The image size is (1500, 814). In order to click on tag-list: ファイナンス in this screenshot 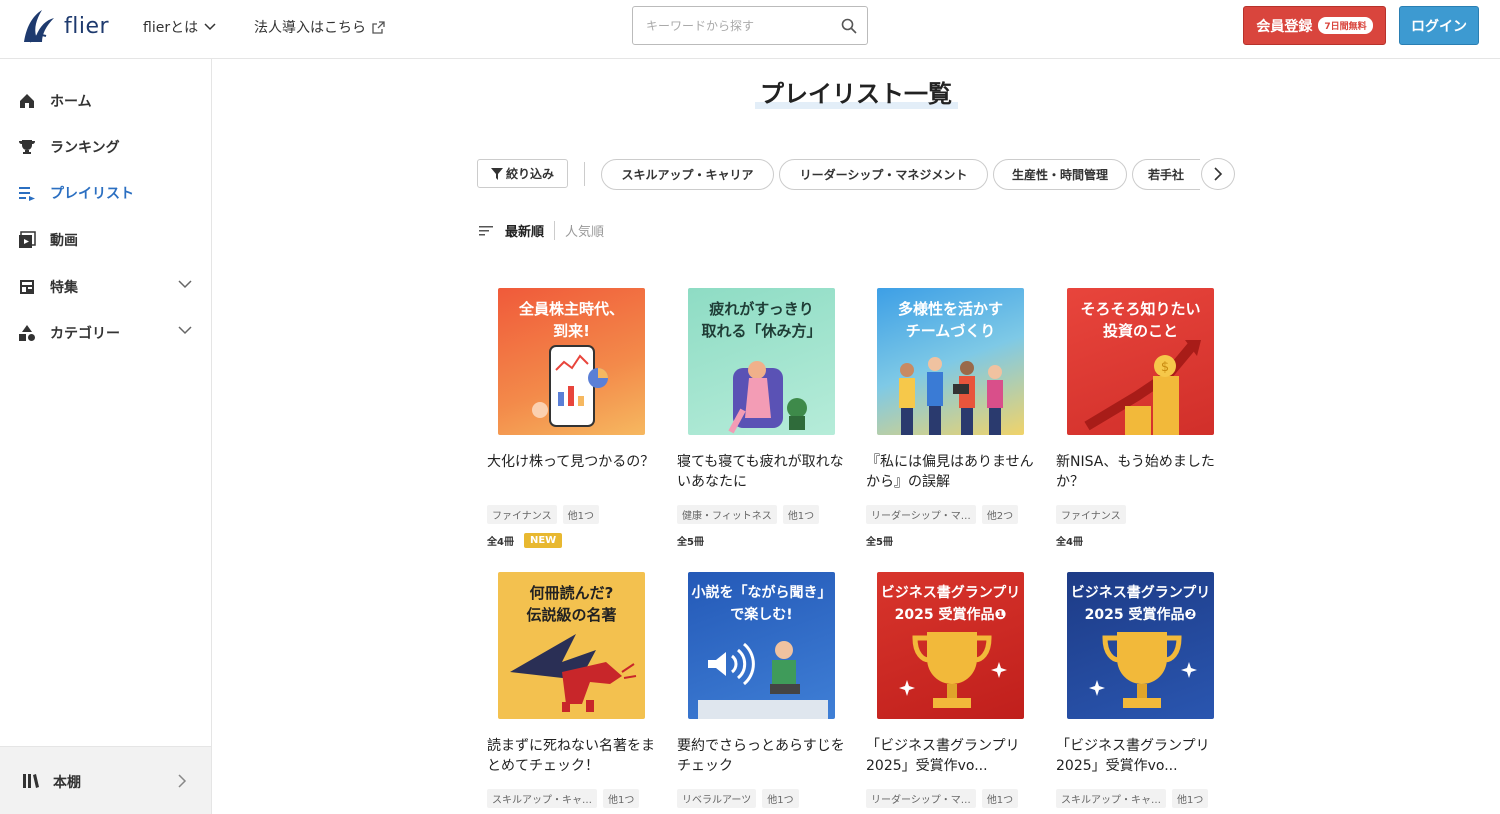, I will do `click(1091, 514)`.